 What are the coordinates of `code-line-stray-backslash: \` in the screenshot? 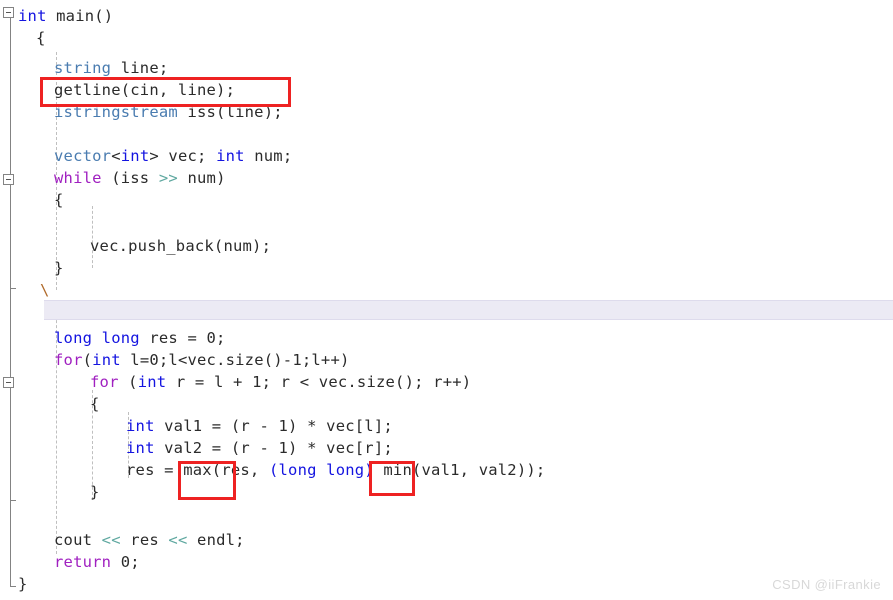 It's located at (466, 290).